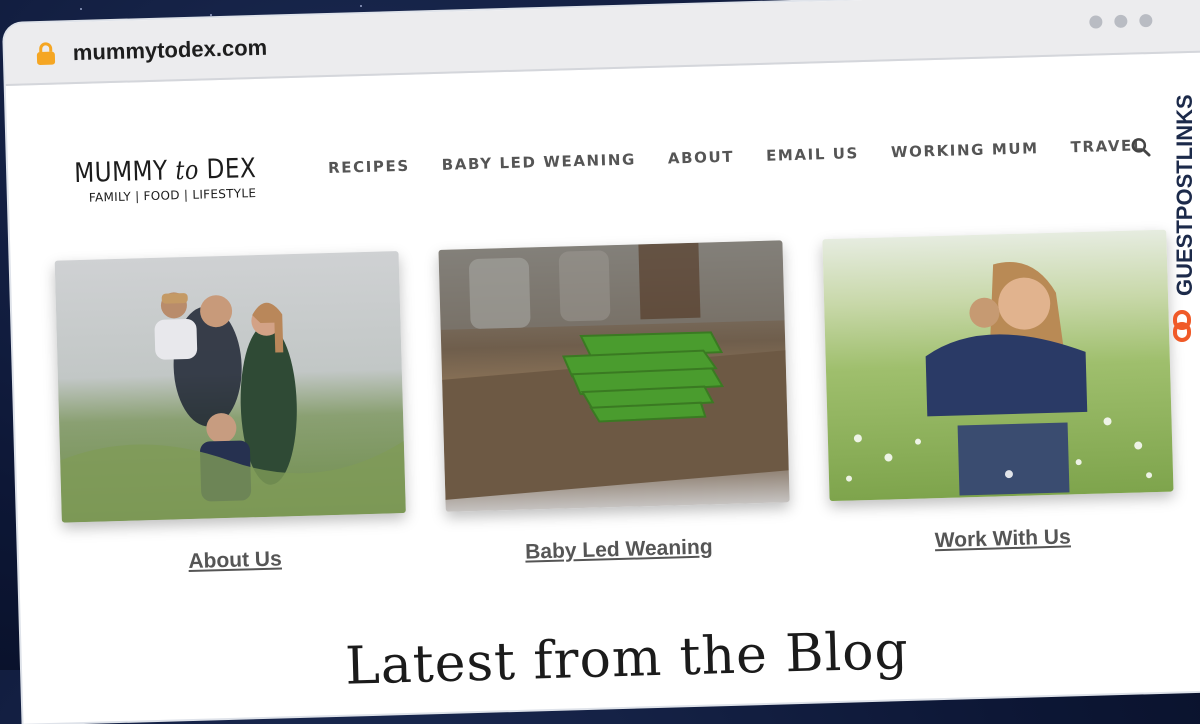 The height and width of the screenshot is (724, 1200). What do you see at coordinates (614, 376) in the screenshot?
I see `green-pancakes-photo` at bounding box center [614, 376].